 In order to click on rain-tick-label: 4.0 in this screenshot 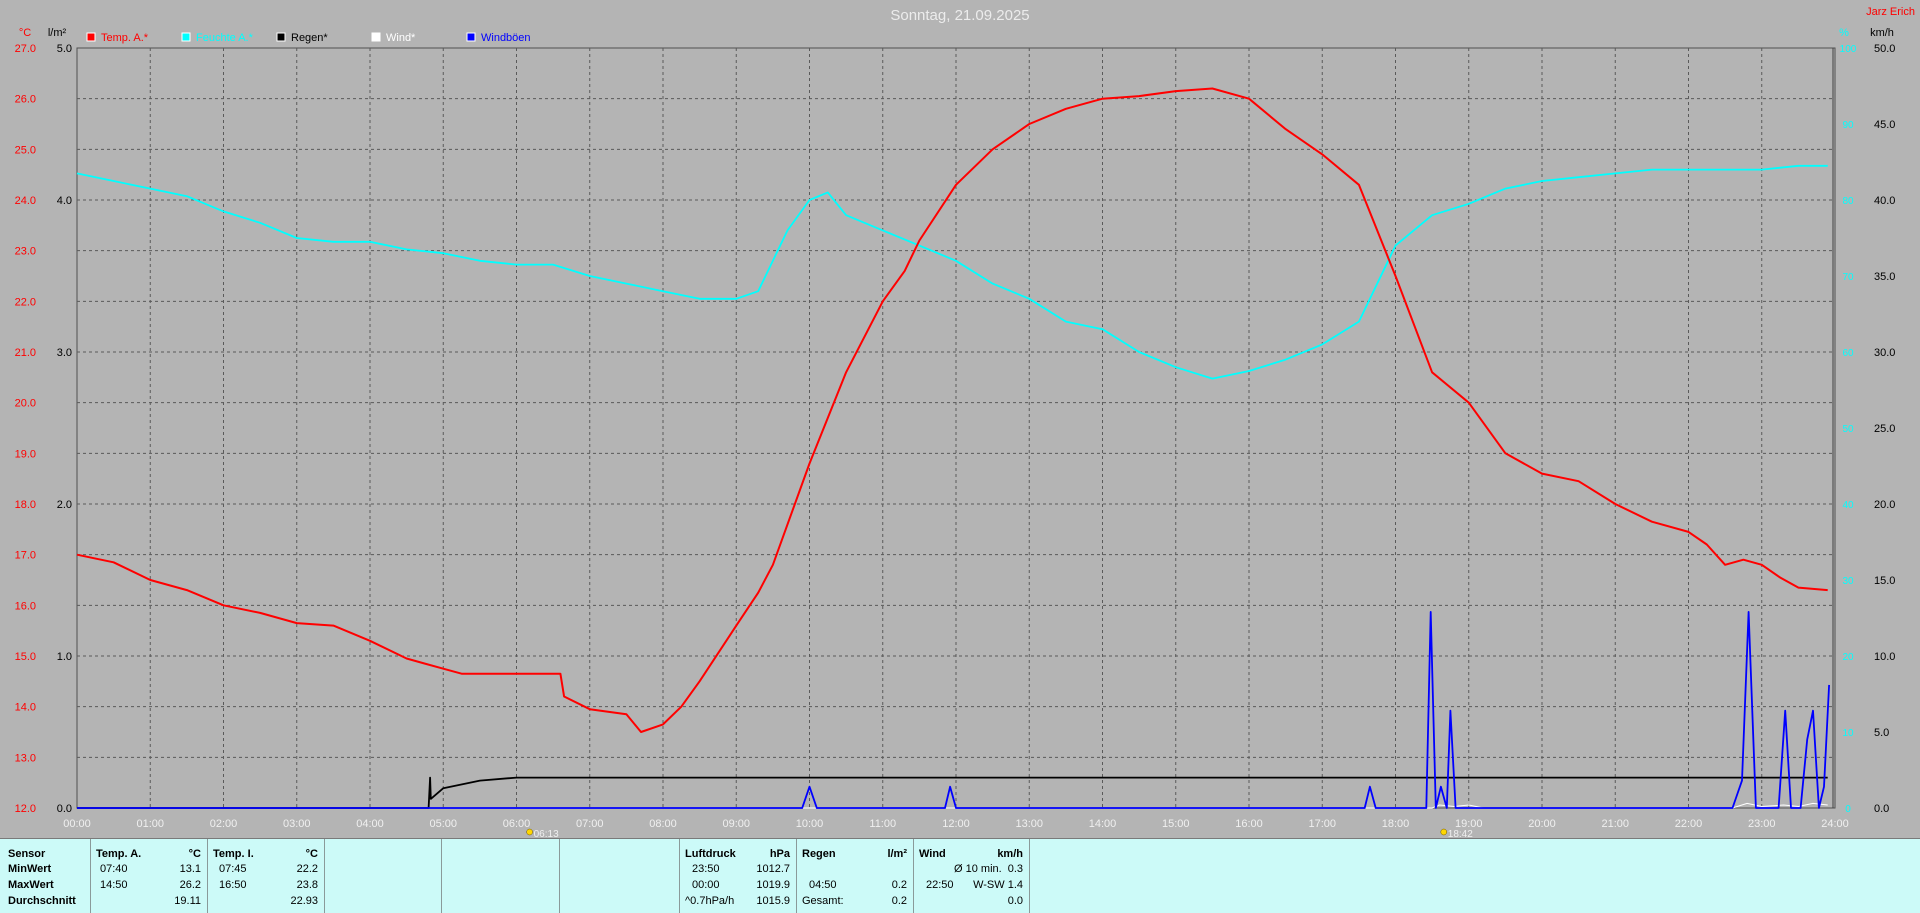, I will do `click(64, 201)`.